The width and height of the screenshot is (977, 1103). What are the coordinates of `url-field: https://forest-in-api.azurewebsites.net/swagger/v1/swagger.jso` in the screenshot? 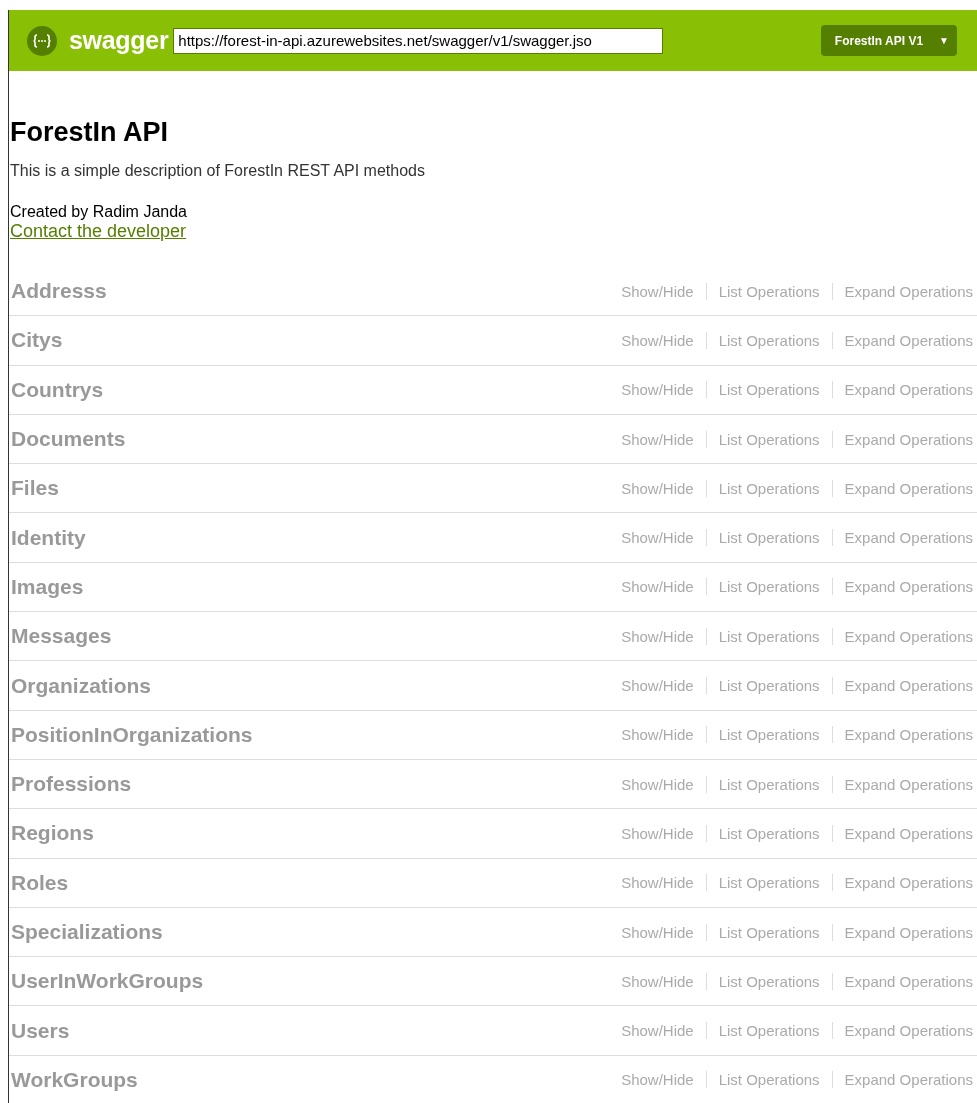 It's located at (418, 40).